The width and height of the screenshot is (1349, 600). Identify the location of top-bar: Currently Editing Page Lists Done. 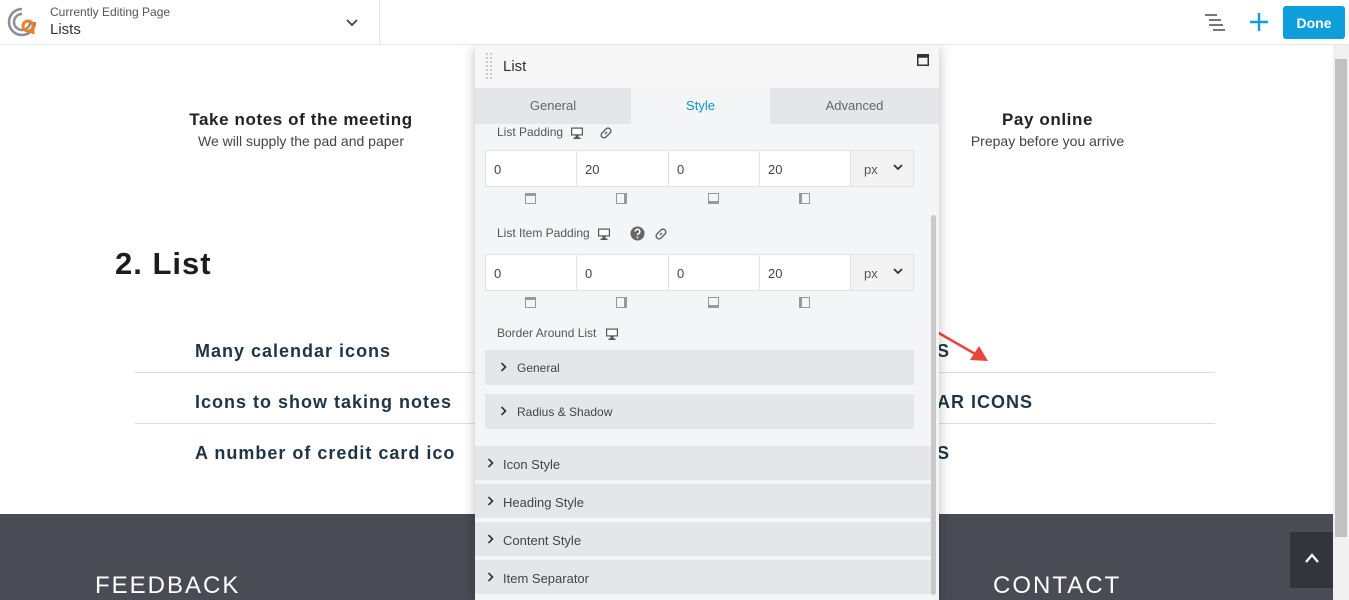
(674, 22).